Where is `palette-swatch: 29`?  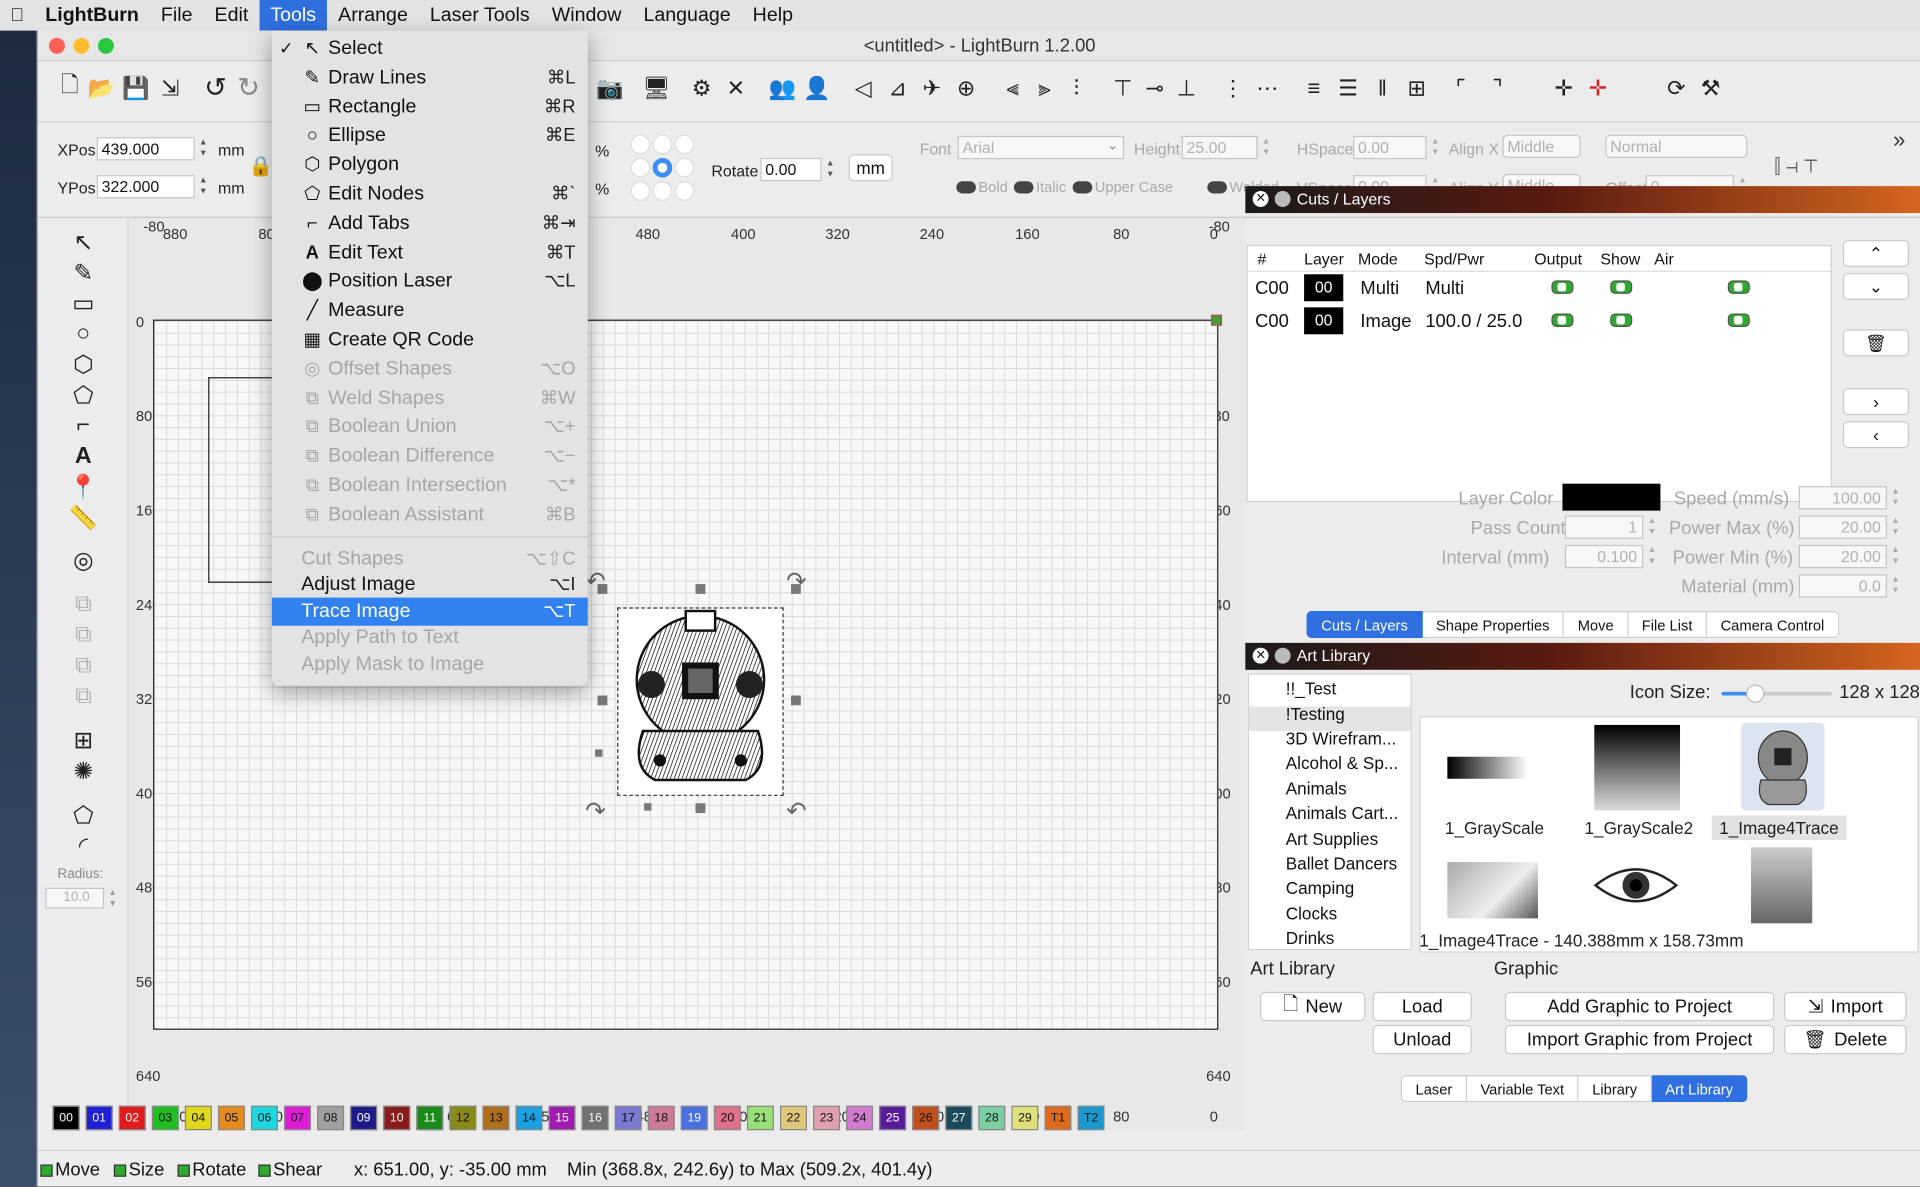
palette-swatch: 29 is located at coordinates (1025, 1118).